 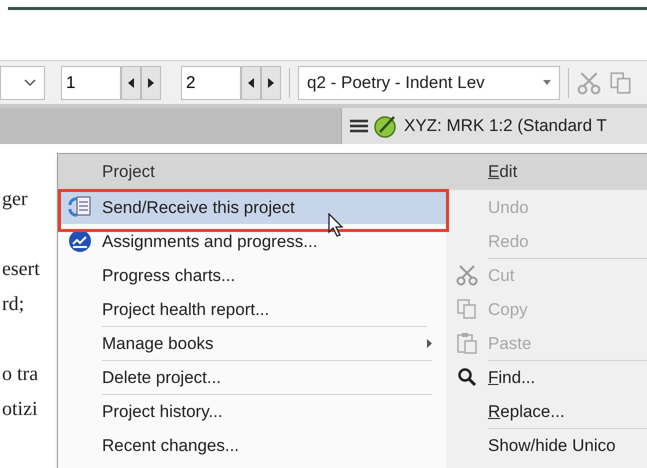 What do you see at coordinates (503, 172) in the screenshot?
I see `menu-title: Edit` at bounding box center [503, 172].